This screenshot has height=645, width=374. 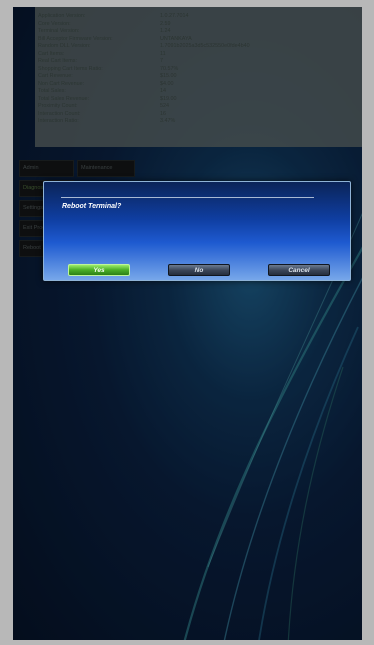 What do you see at coordinates (187, 197) in the screenshot?
I see `dialog-divider` at bounding box center [187, 197].